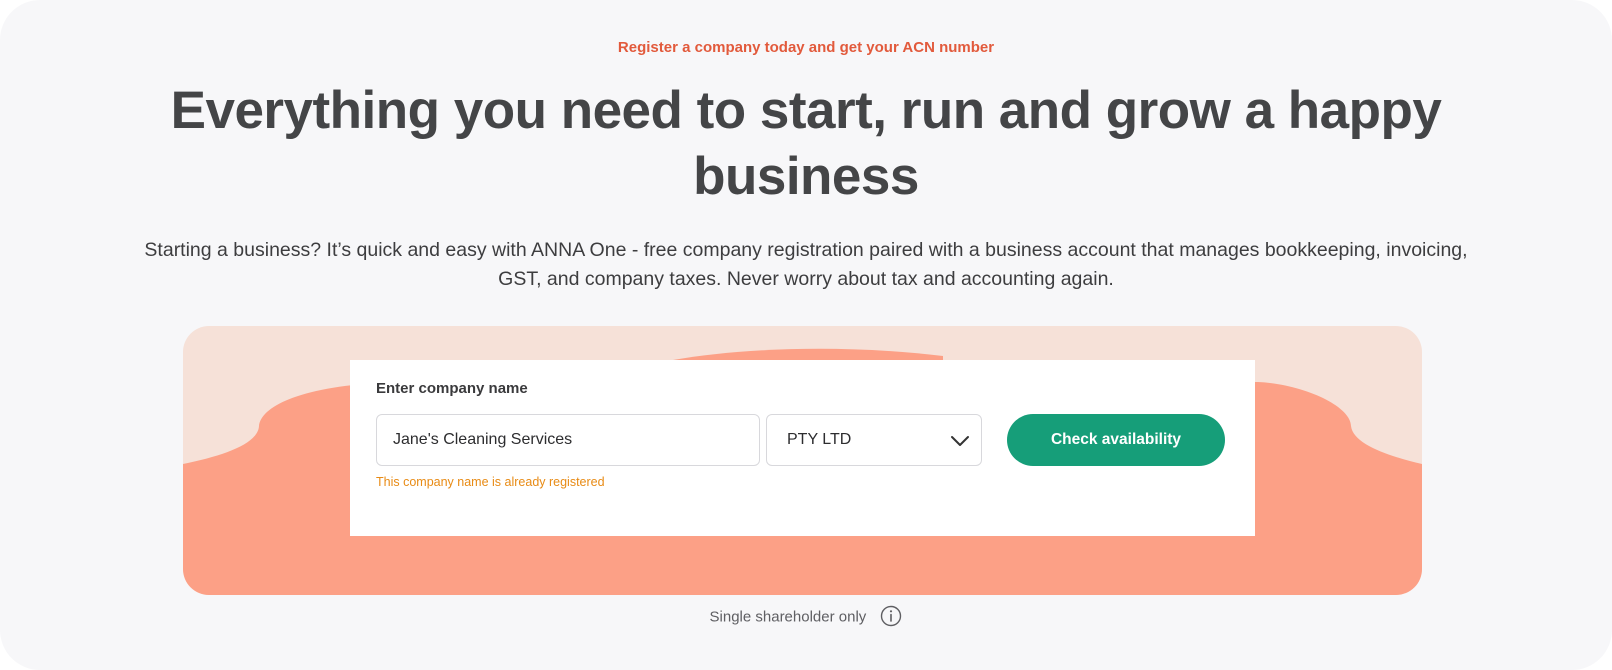 Image resolution: width=1612 pixels, height=670 pixels. I want to click on company-type-value: PTY LTD, so click(819, 439).